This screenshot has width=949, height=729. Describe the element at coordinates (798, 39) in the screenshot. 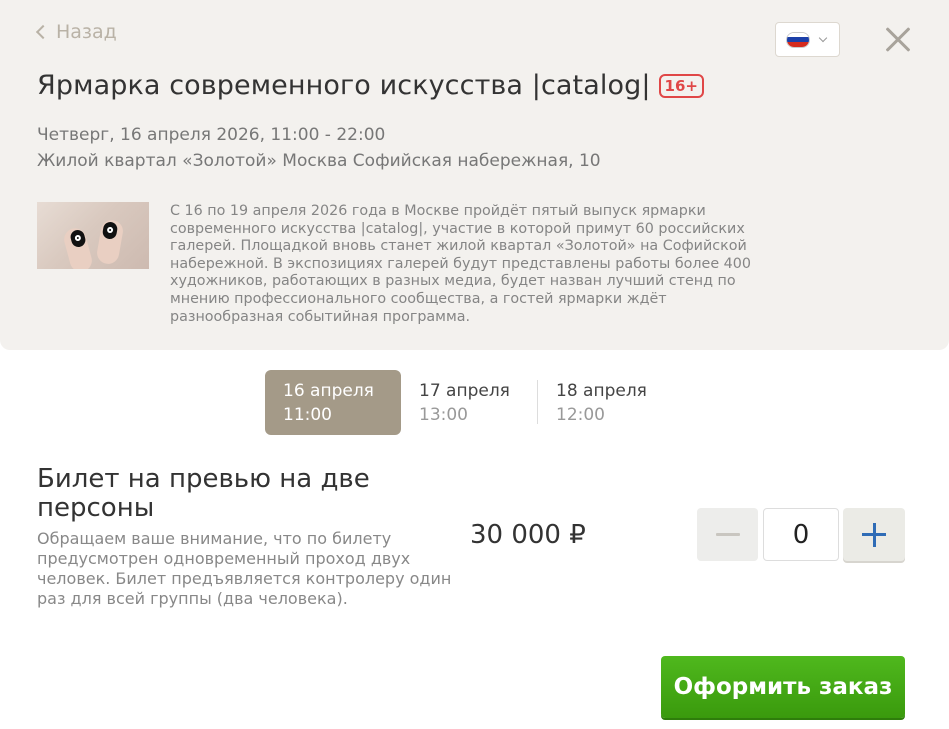

I see `russian-flag-icon` at that location.